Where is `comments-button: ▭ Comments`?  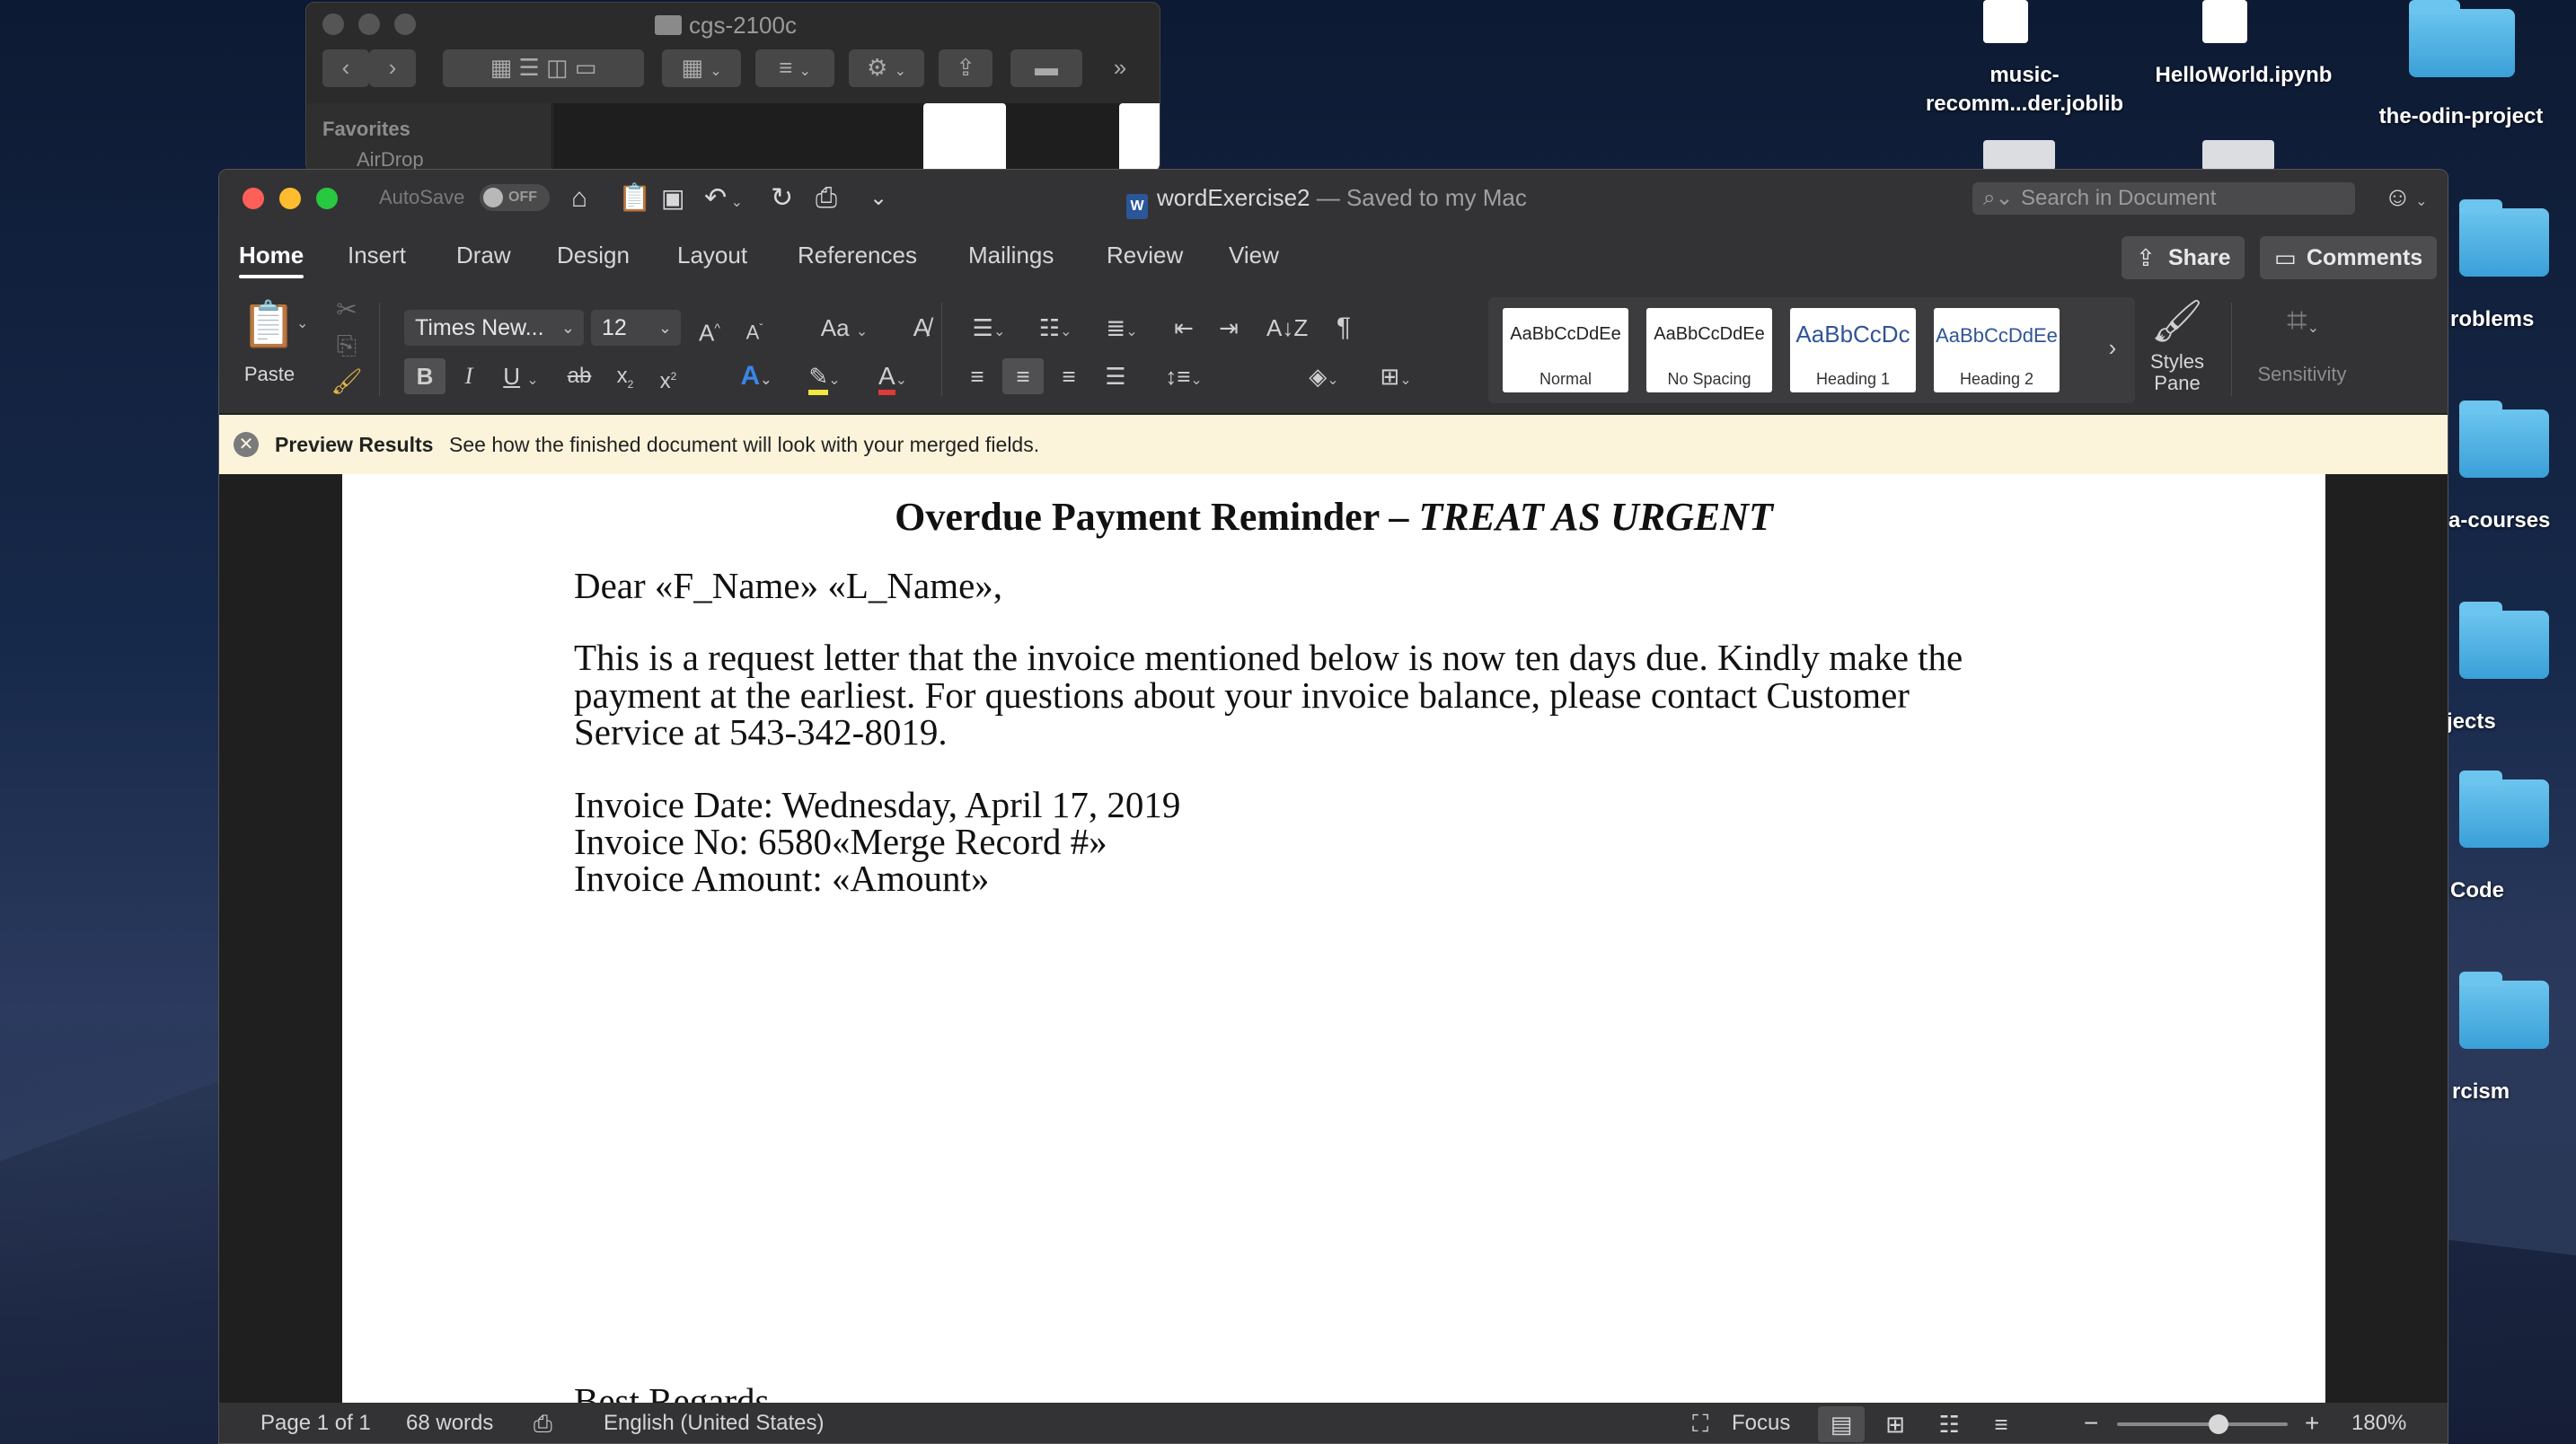 comments-button: ▭ Comments is located at coordinates (2349, 257).